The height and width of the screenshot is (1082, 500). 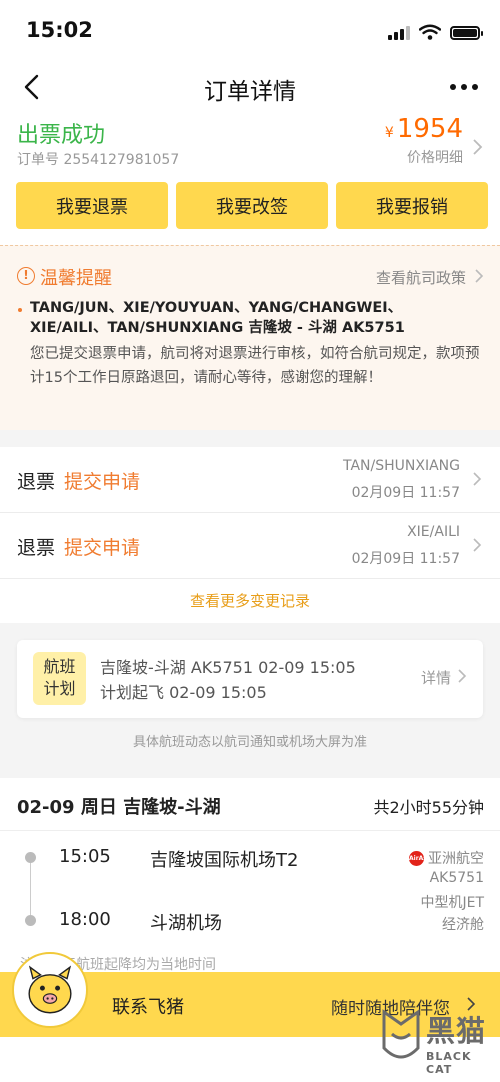 What do you see at coordinates (148, 1007) in the screenshot?
I see `contact-label: 联系飞猪` at bounding box center [148, 1007].